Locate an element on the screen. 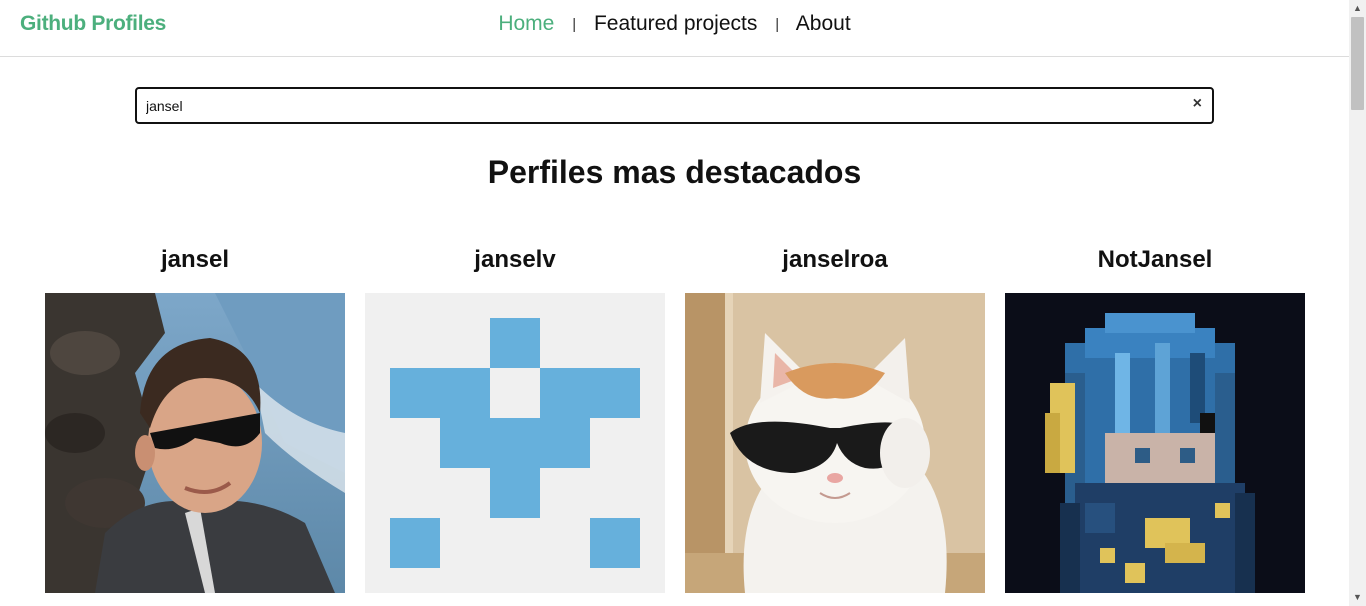 The height and width of the screenshot is (606, 1366). nav-featured-projects-link: Featured projects is located at coordinates (675, 23).